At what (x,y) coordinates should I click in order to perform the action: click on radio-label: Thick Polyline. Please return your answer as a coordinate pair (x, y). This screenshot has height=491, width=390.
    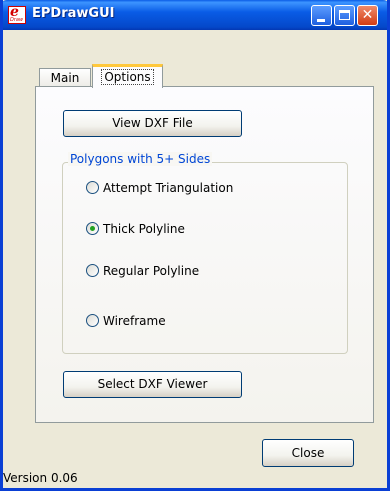
    Looking at the image, I should click on (144, 229).